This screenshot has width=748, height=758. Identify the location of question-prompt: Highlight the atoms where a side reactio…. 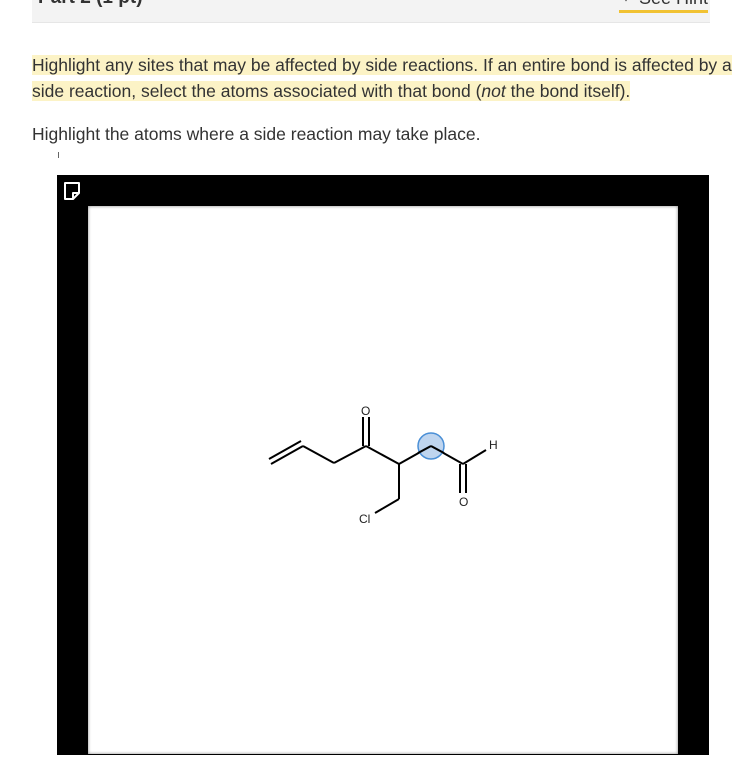
(256, 134).